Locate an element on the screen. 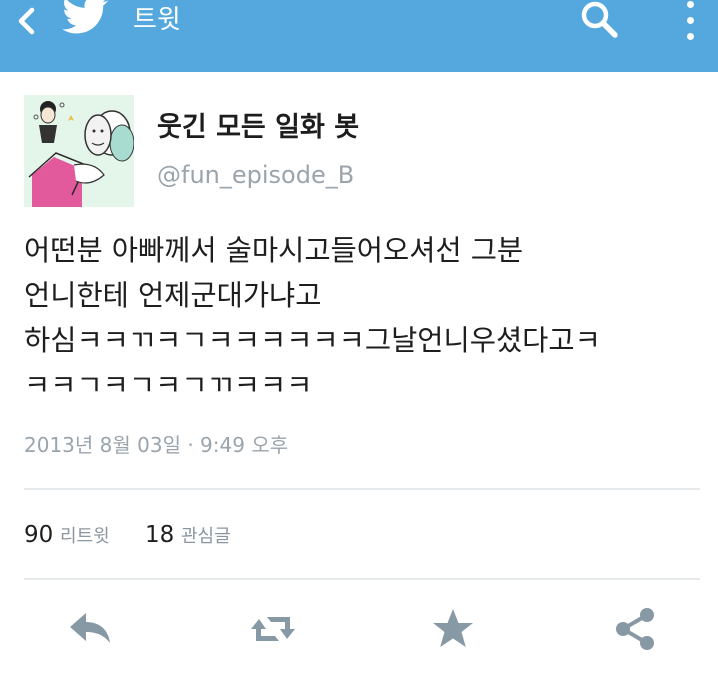  tweet-line: 하심ㅋㅋㄲㅋㄱㅋㅋㅋㅋㅋㅋ그날언니우셨다고ㅋ is located at coordinates (312, 340).